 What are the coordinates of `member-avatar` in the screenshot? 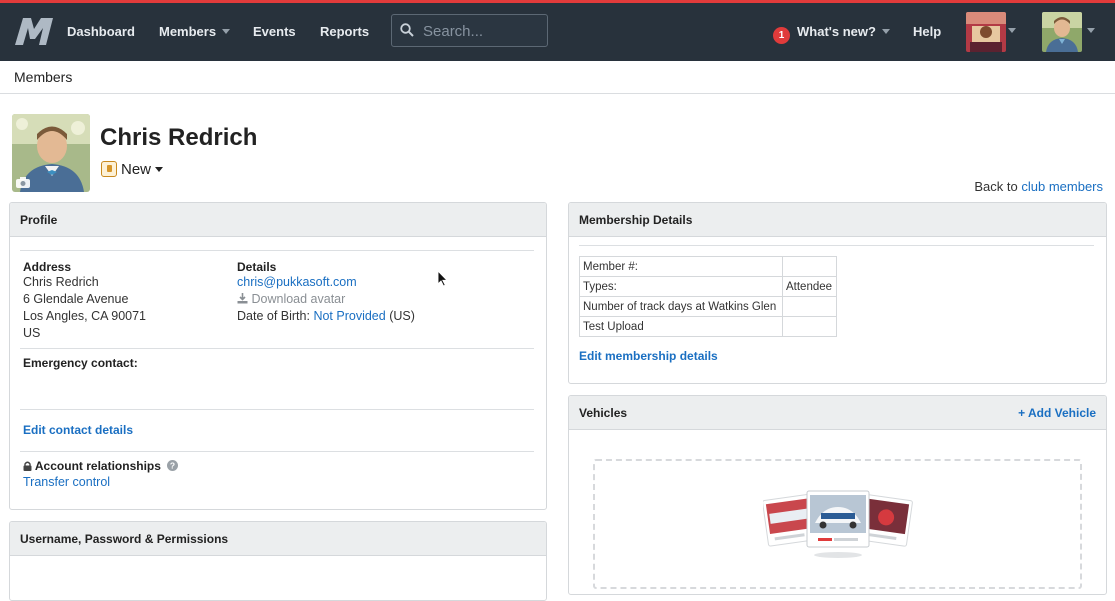 It's located at (51, 153).